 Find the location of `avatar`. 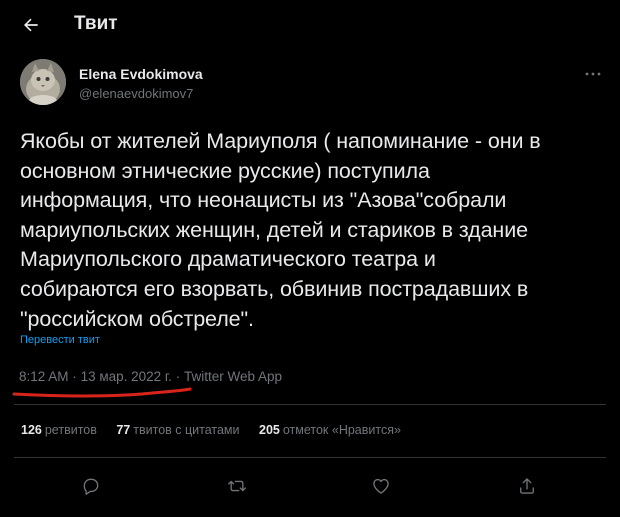

avatar is located at coordinates (43, 82).